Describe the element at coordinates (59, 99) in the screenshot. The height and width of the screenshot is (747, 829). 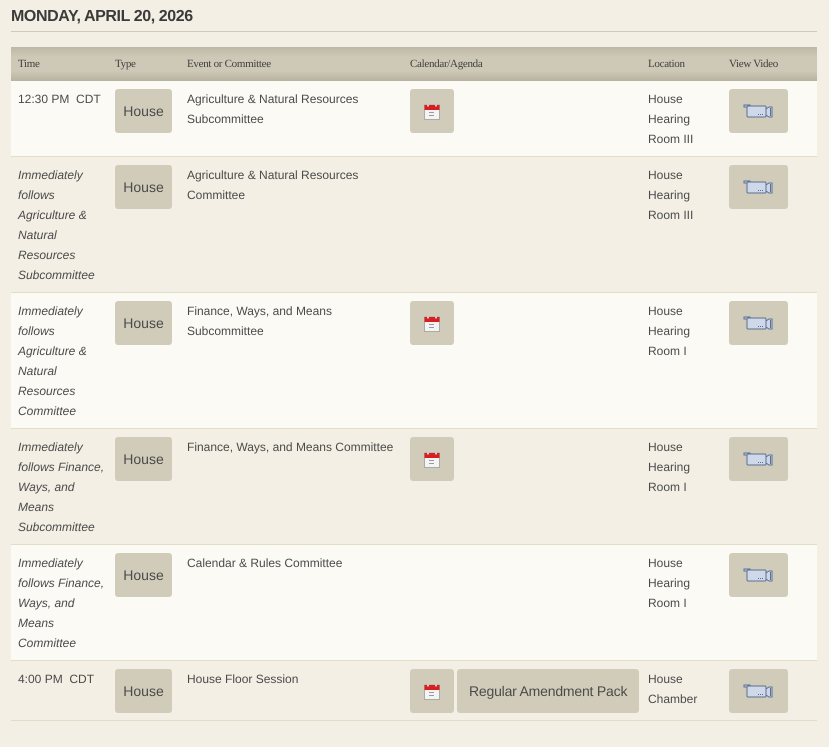
I see `time-text: 12:30 PM CDT` at that location.